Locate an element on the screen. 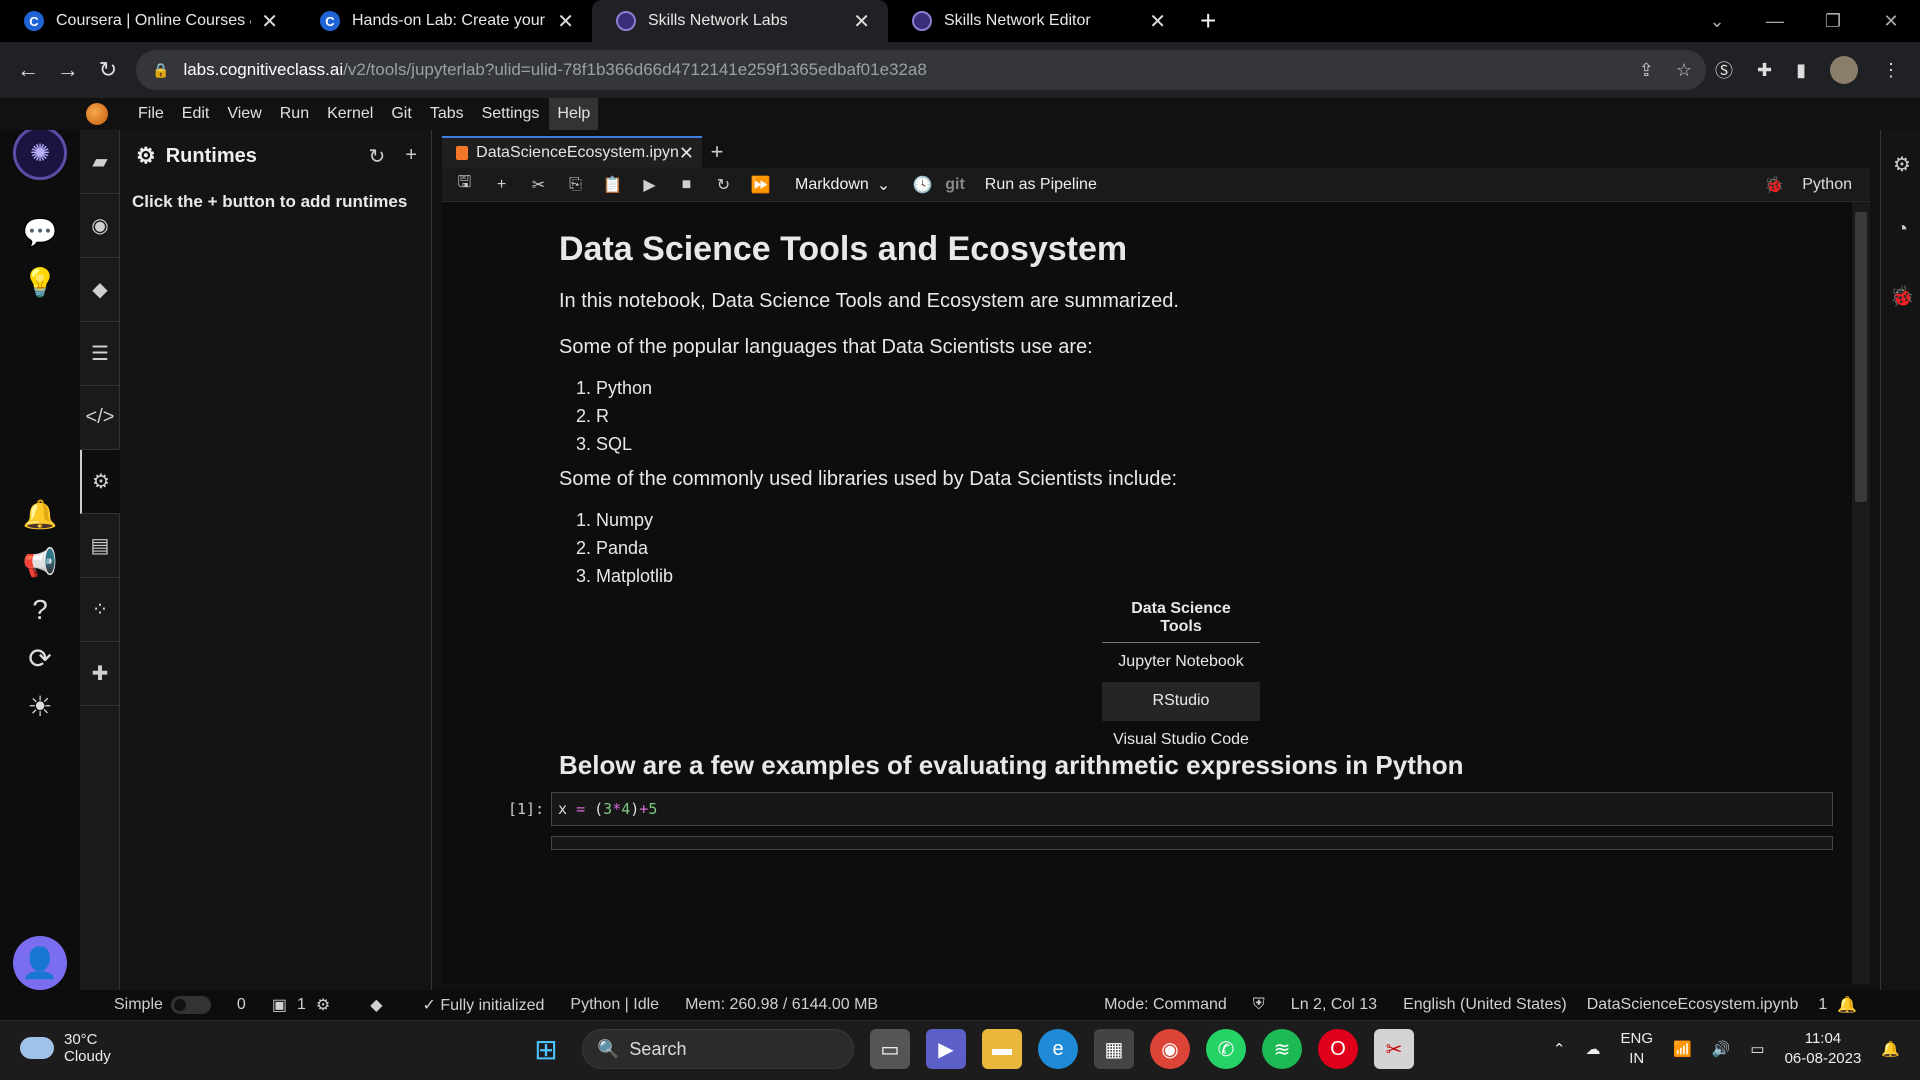 The image size is (1920, 1080). run-as-pipeline-button: Run as Pipeline is located at coordinates (1041, 185).